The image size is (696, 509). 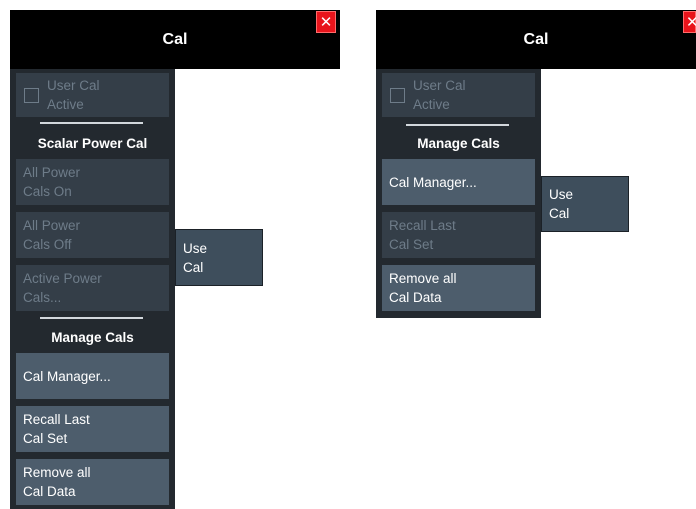 What do you see at coordinates (585, 204) in the screenshot?
I see `right-use-cal-button: Use Cal` at bounding box center [585, 204].